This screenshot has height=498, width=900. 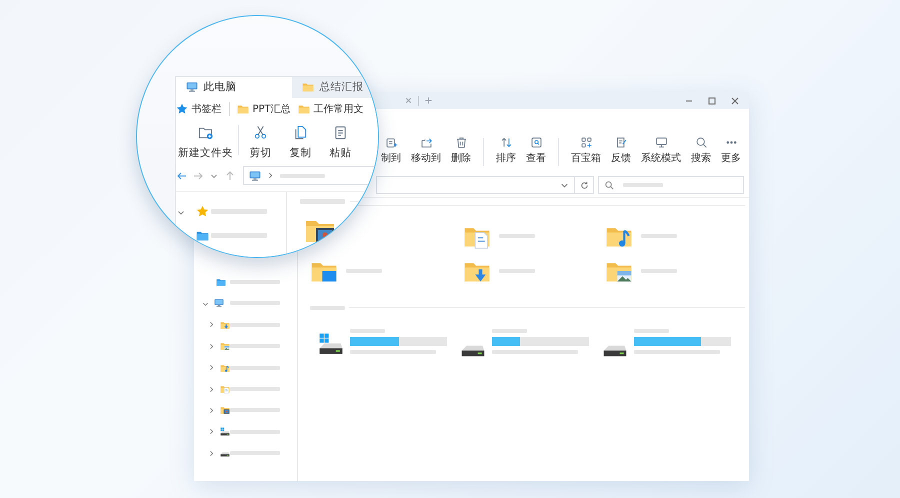 What do you see at coordinates (300, 132) in the screenshot?
I see `copy-icon` at bounding box center [300, 132].